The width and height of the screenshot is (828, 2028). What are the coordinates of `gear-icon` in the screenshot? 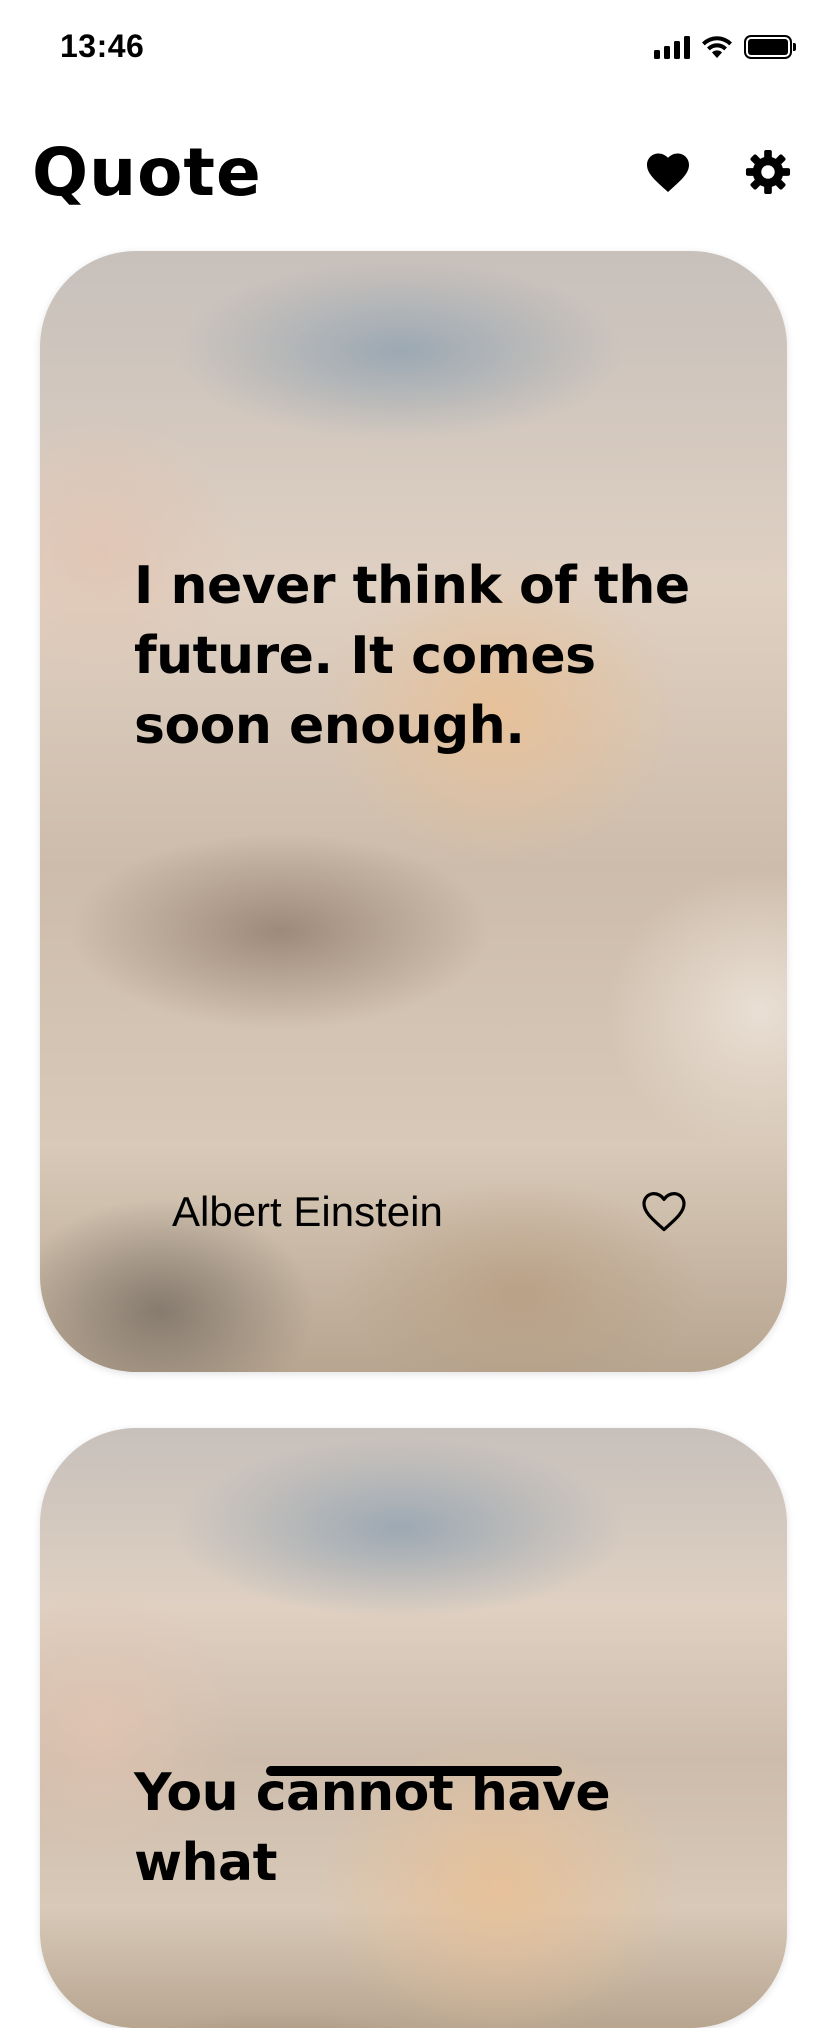 It's located at (768, 172).